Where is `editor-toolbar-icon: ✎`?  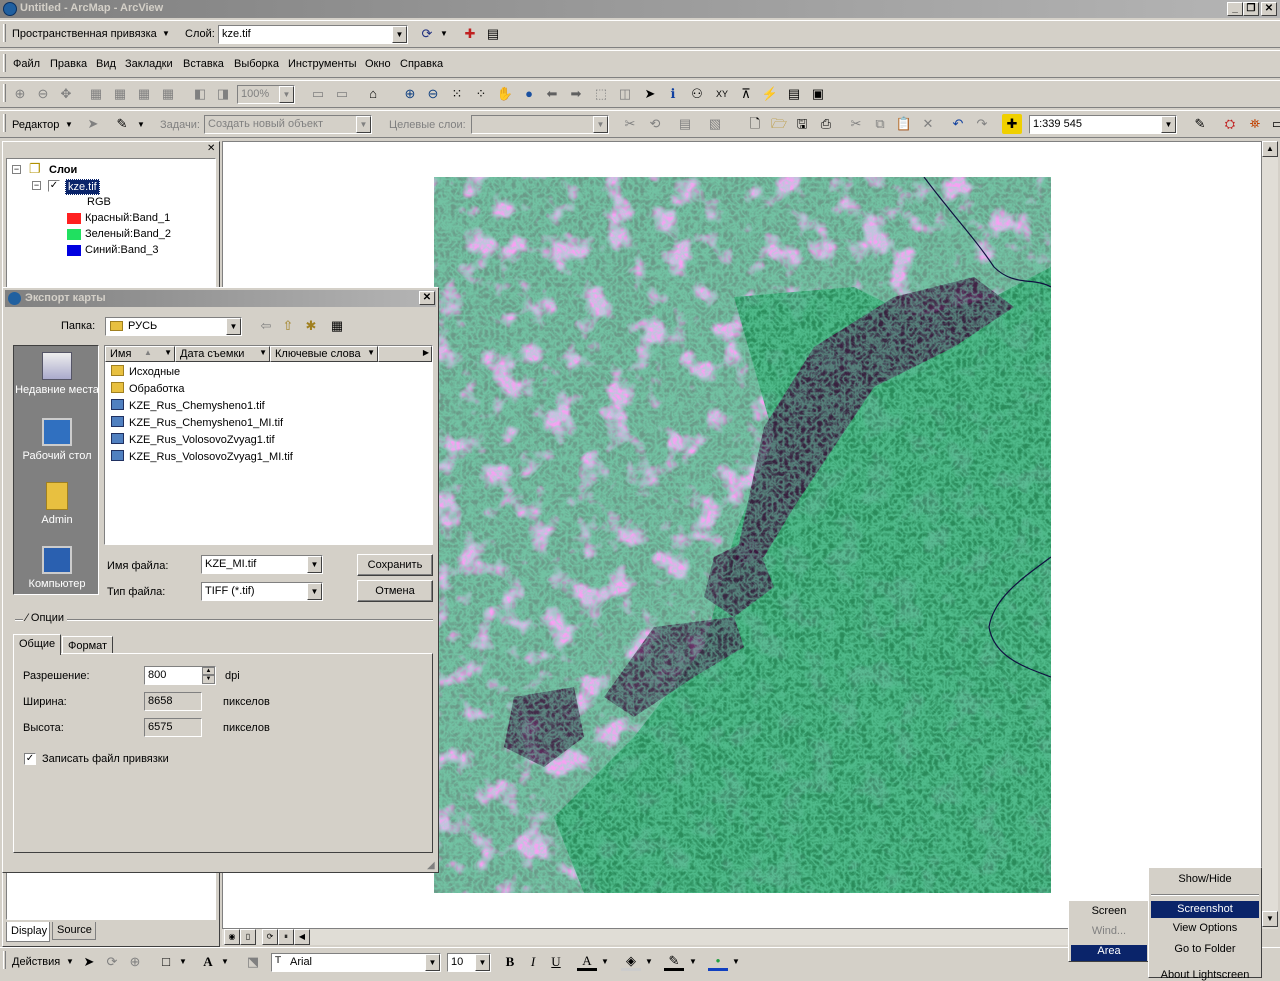 editor-toolbar-icon: ✎ is located at coordinates (1200, 124).